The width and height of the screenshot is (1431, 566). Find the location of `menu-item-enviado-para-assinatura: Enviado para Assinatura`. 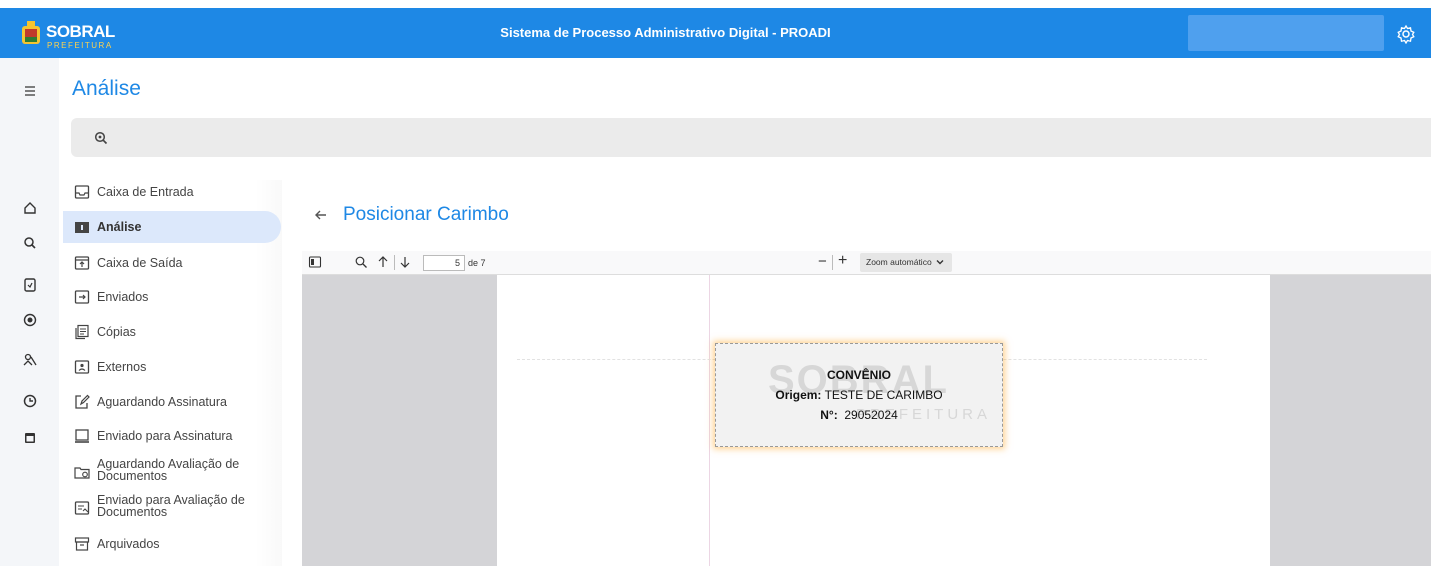

menu-item-enviado-para-assinatura: Enviado para Assinatura is located at coordinates (172, 436).